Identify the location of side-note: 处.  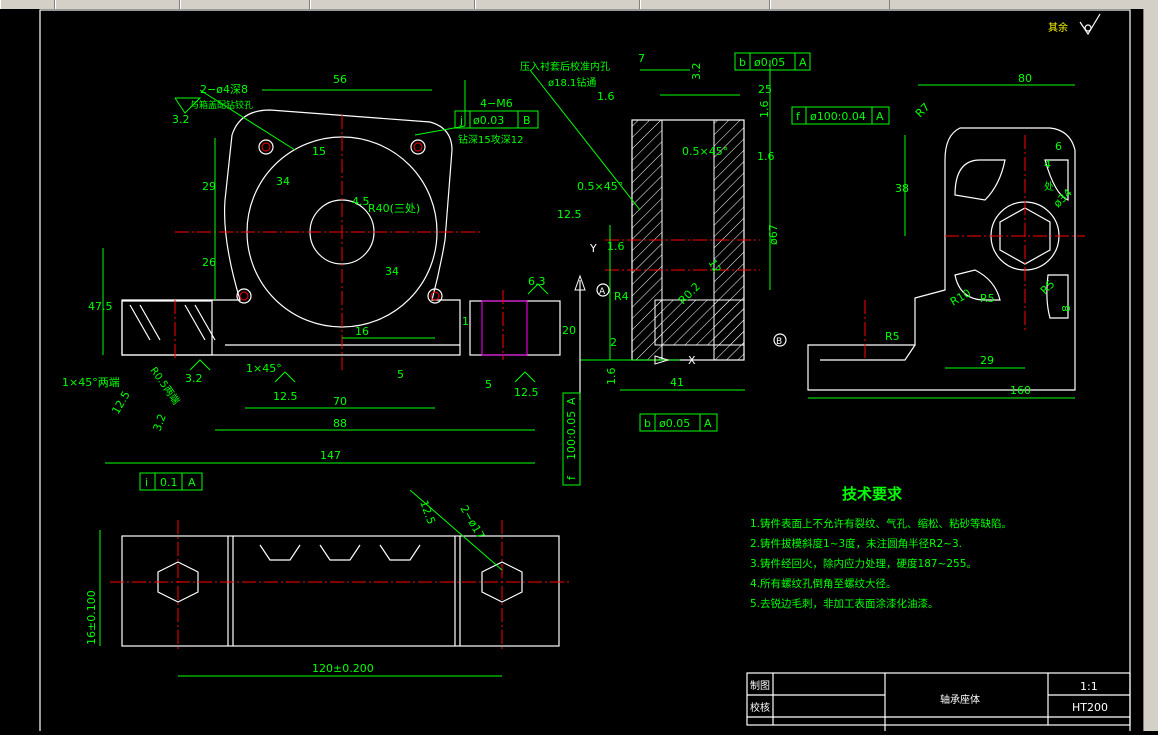
(1049, 187).